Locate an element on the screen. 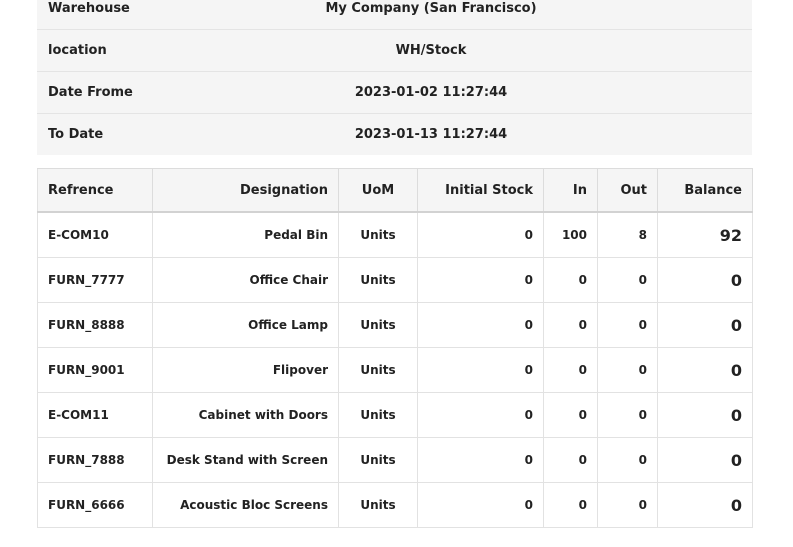 The image size is (793, 547). header-out: Out is located at coordinates (627, 190).